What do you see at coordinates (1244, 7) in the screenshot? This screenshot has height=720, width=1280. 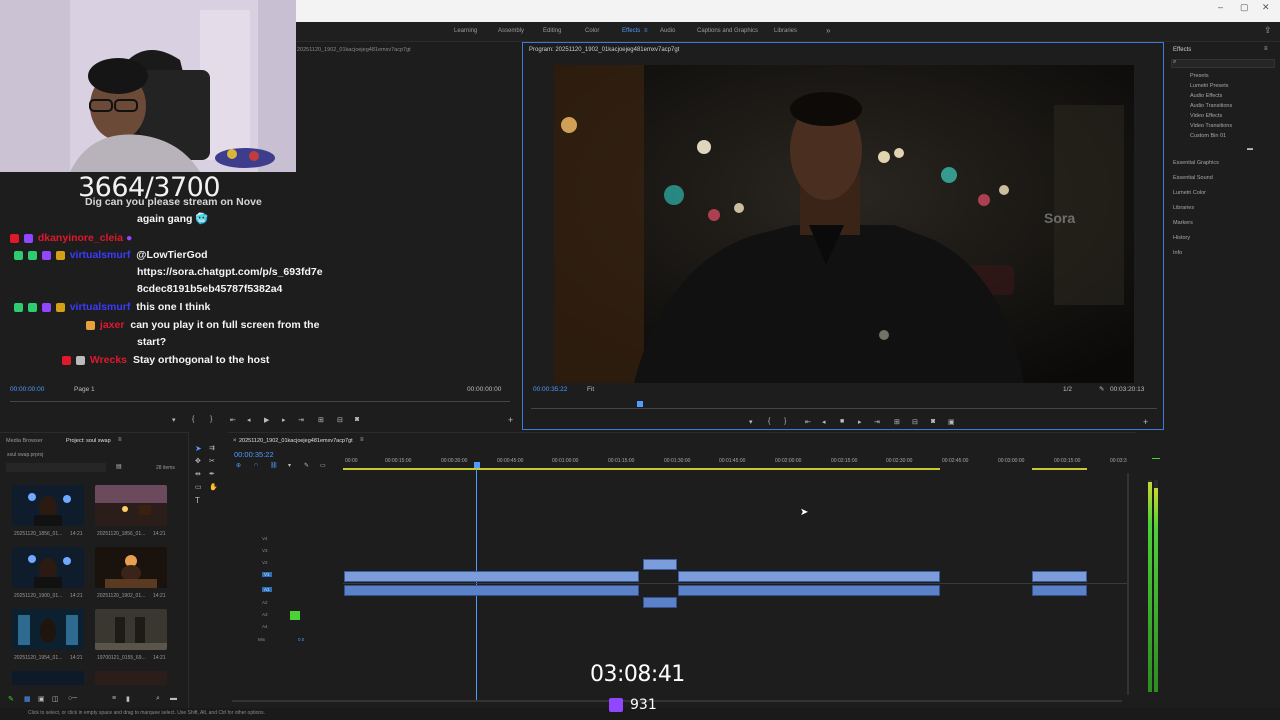 I see `maximize-button: ▢` at bounding box center [1244, 7].